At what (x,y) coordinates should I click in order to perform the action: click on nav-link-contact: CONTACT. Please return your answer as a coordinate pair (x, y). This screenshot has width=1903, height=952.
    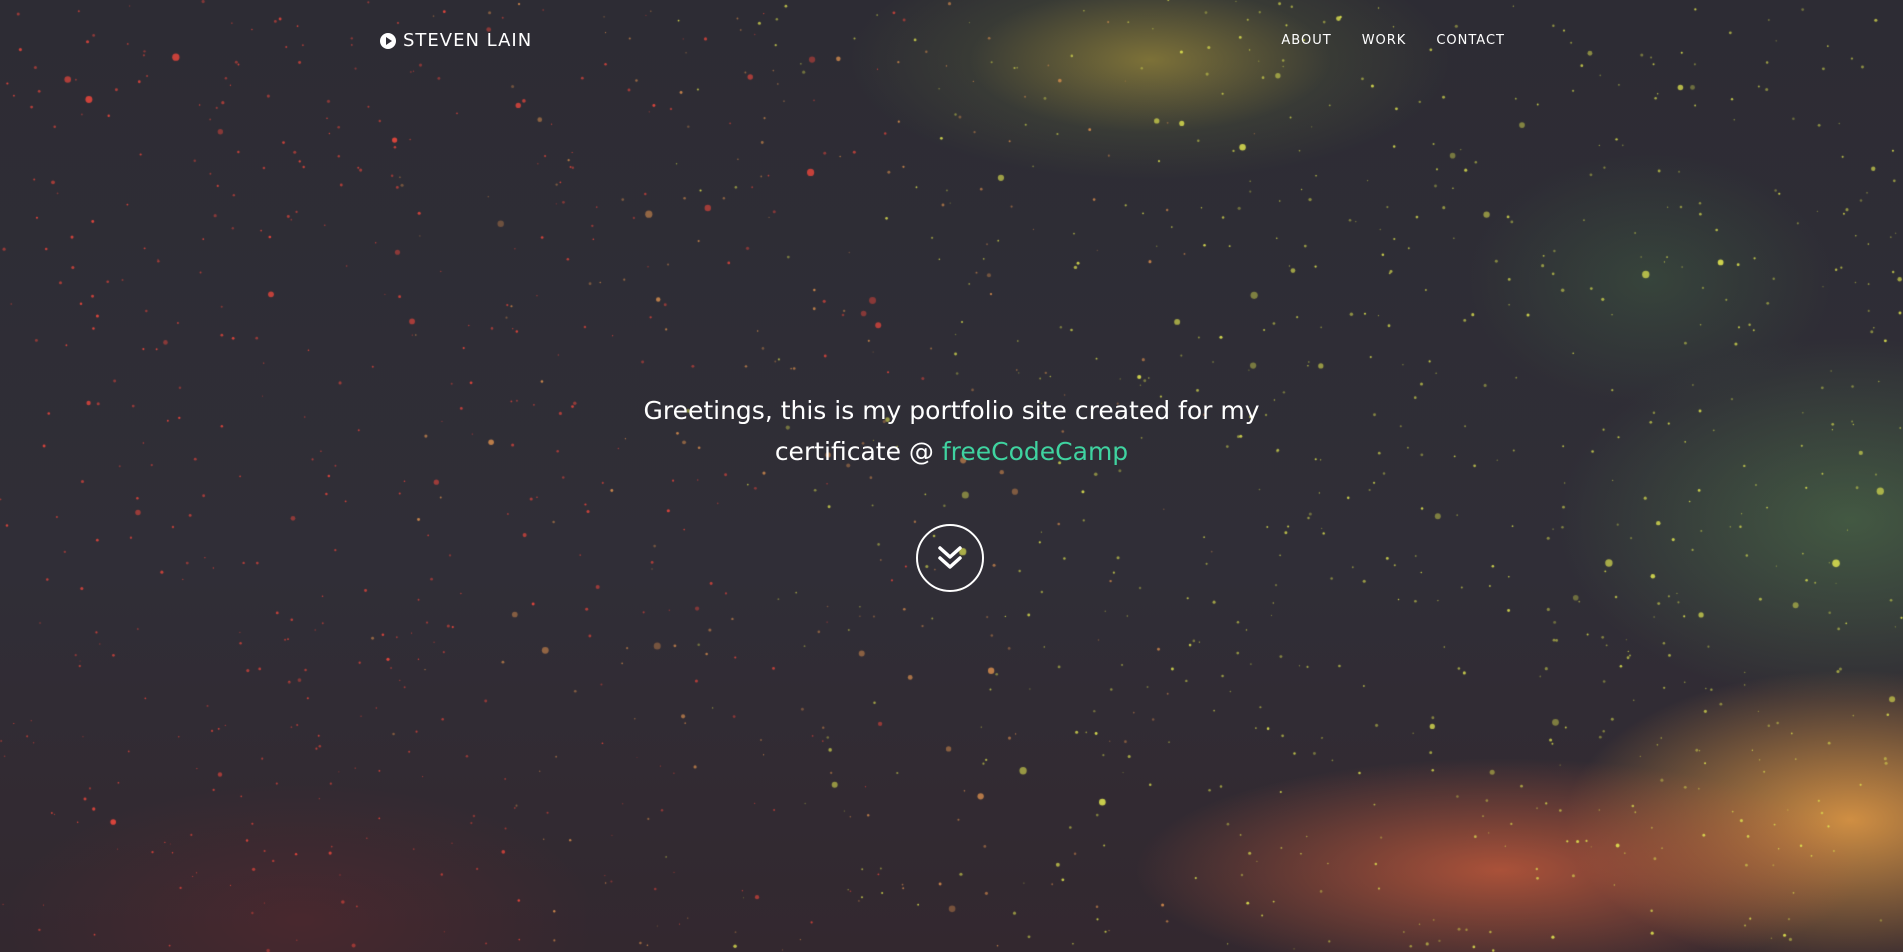
    Looking at the image, I should click on (1470, 40).